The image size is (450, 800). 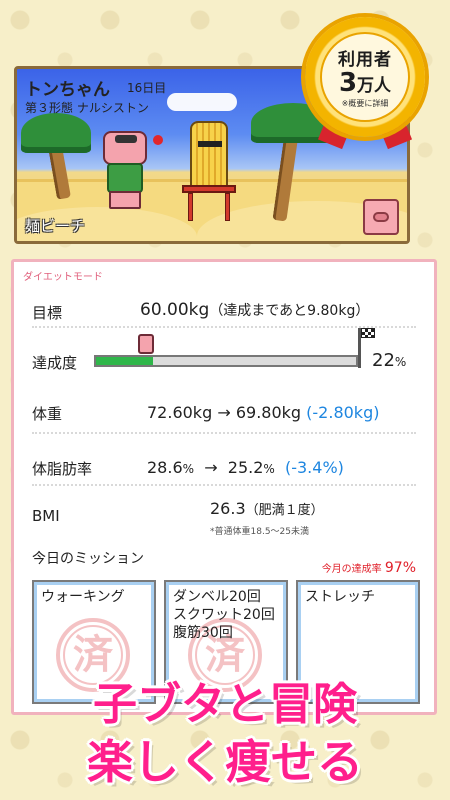 What do you see at coordinates (263, 412) in the screenshot?
I see `weight-values: 72.60kg → 69.80kg (-2.80kg)` at bounding box center [263, 412].